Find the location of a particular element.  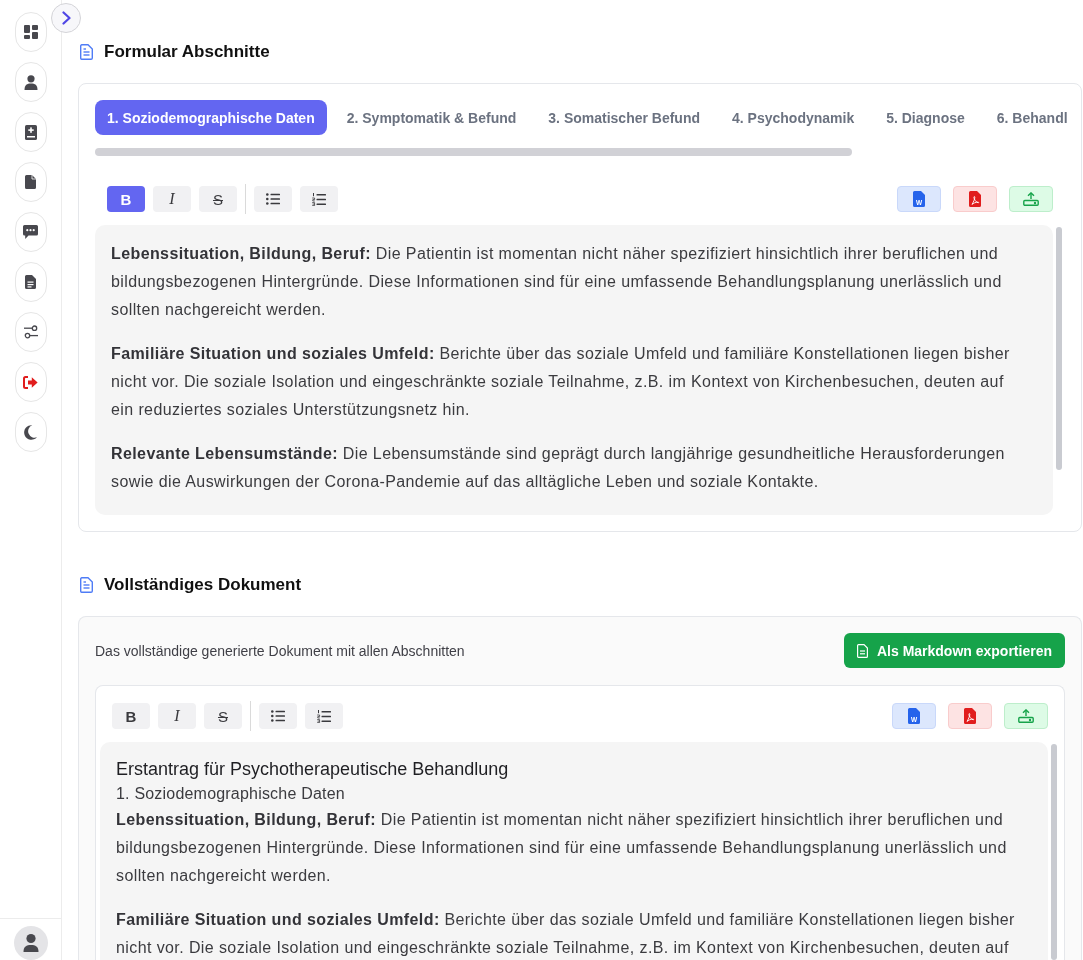

moon-icon is located at coordinates (30, 432).